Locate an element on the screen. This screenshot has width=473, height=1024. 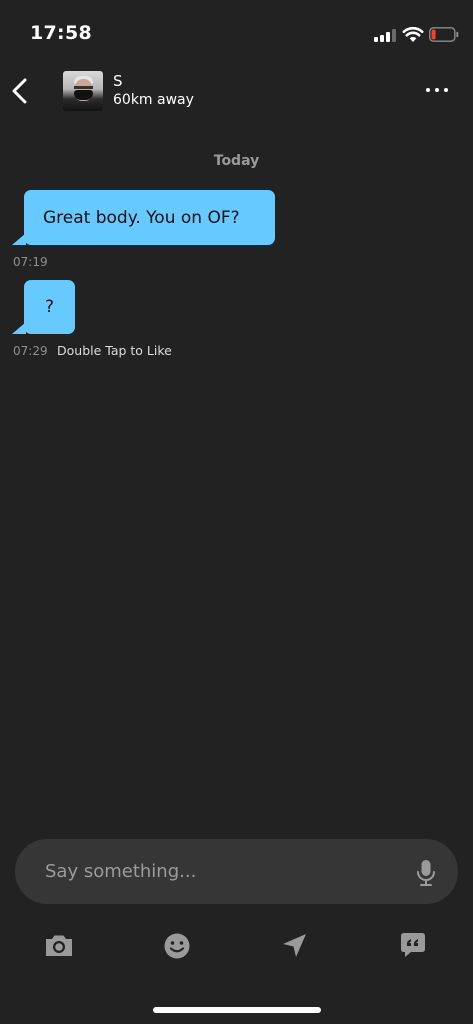
location-button is located at coordinates (295, 945).